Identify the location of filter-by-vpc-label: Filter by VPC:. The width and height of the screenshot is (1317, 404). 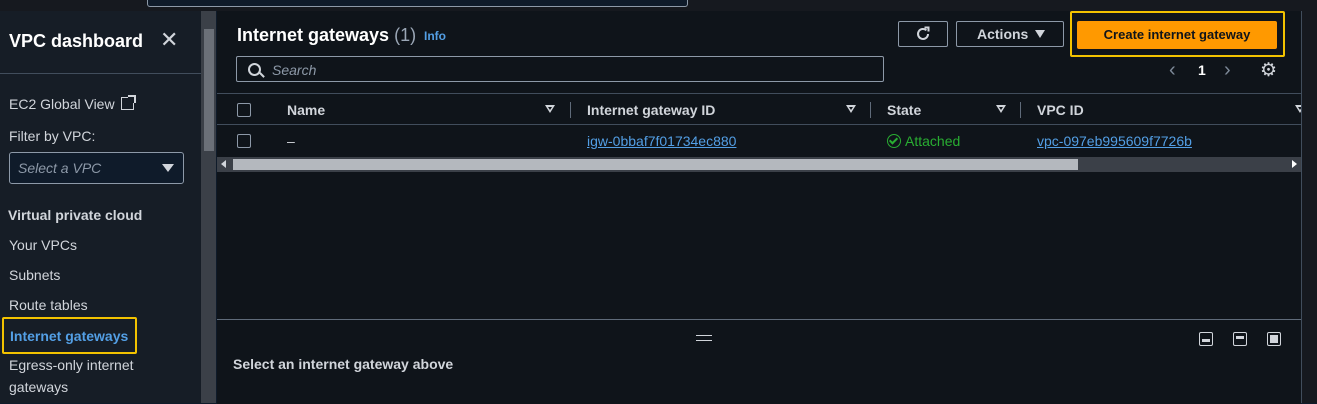
(52, 136).